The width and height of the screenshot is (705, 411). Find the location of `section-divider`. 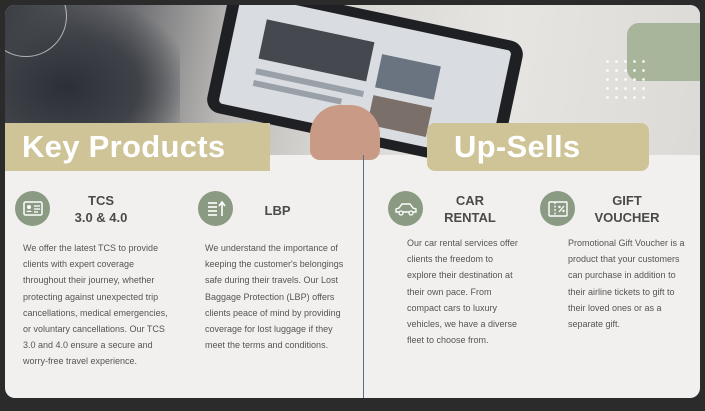

section-divider is located at coordinates (363, 276).